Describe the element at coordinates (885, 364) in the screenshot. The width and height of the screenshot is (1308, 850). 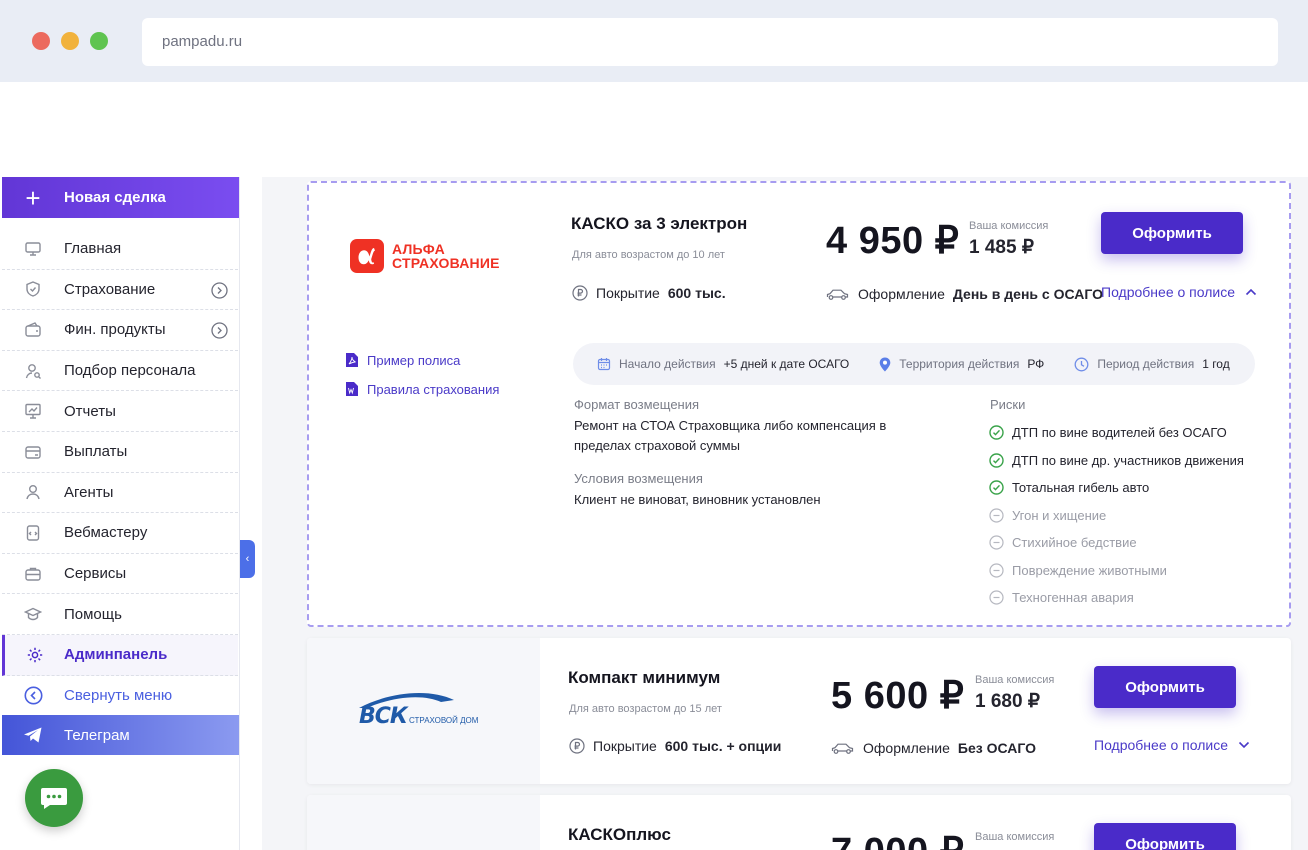
I see `location-pin-icon` at that location.